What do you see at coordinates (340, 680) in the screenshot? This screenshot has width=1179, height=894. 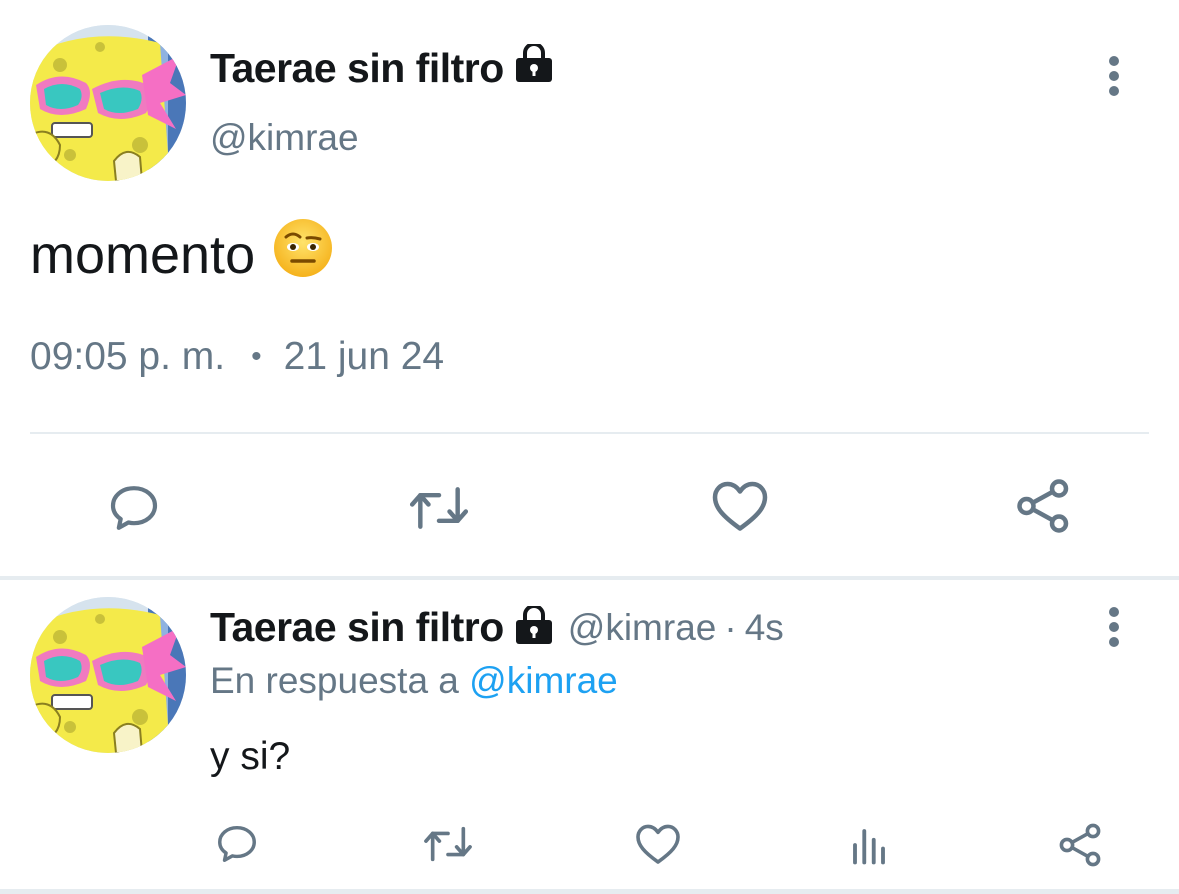 I see `reply-prefix: En respuesta a` at bounding box center [340, 680].